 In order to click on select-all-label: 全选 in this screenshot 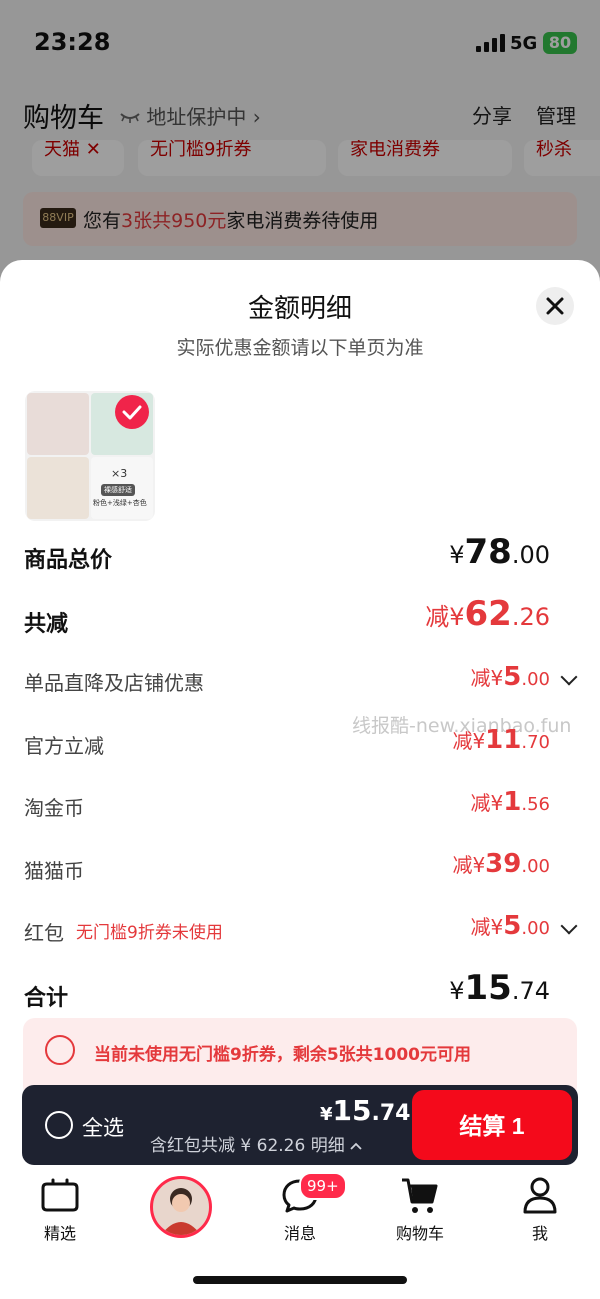, I will do `click(103, 1127)`.